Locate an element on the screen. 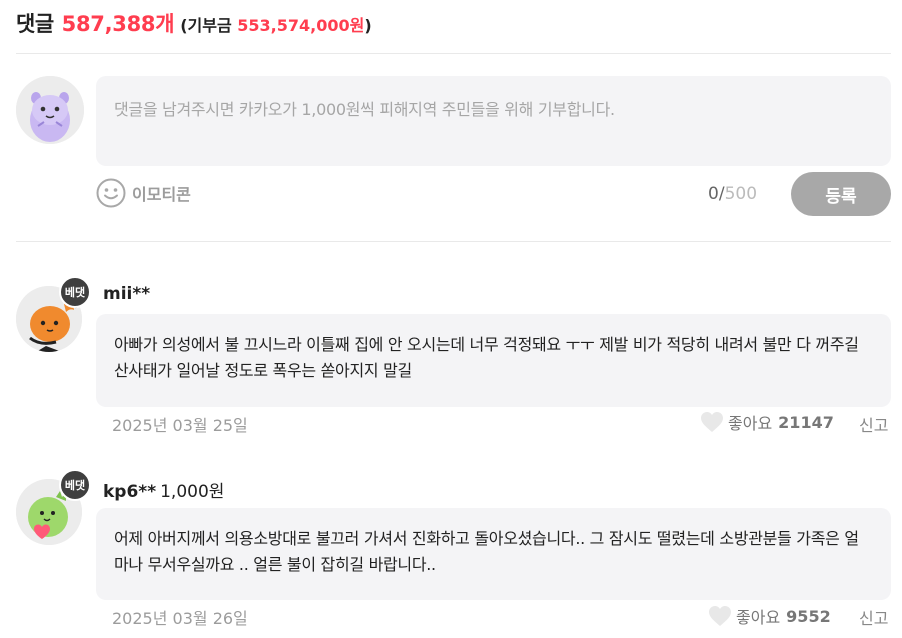 This screenshot has height=638, width=902. emoticon-label: 이모티콘 is located at coordinates (161, 194).